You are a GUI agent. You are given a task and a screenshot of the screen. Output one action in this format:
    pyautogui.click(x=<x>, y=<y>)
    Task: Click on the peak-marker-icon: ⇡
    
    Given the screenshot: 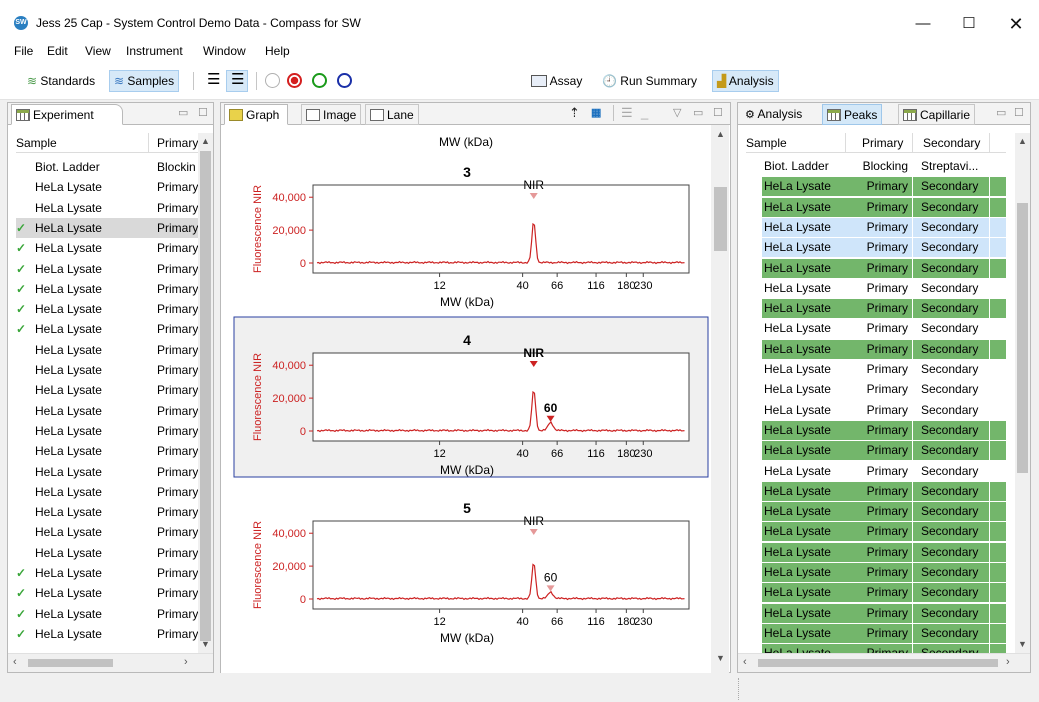 What is the action you would take?
    pyautogui.click(x=574, y=113)
    